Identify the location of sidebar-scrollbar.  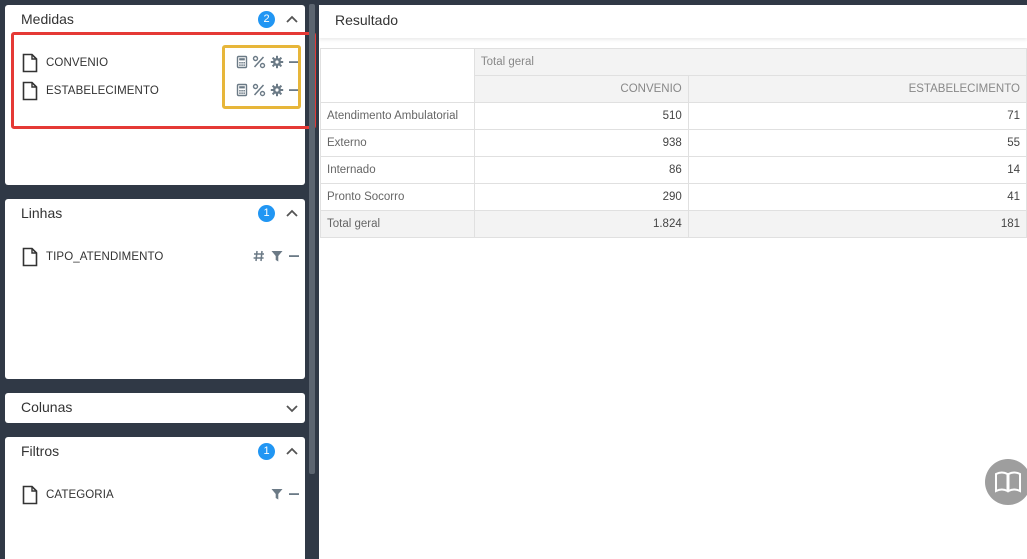
(312, 239).